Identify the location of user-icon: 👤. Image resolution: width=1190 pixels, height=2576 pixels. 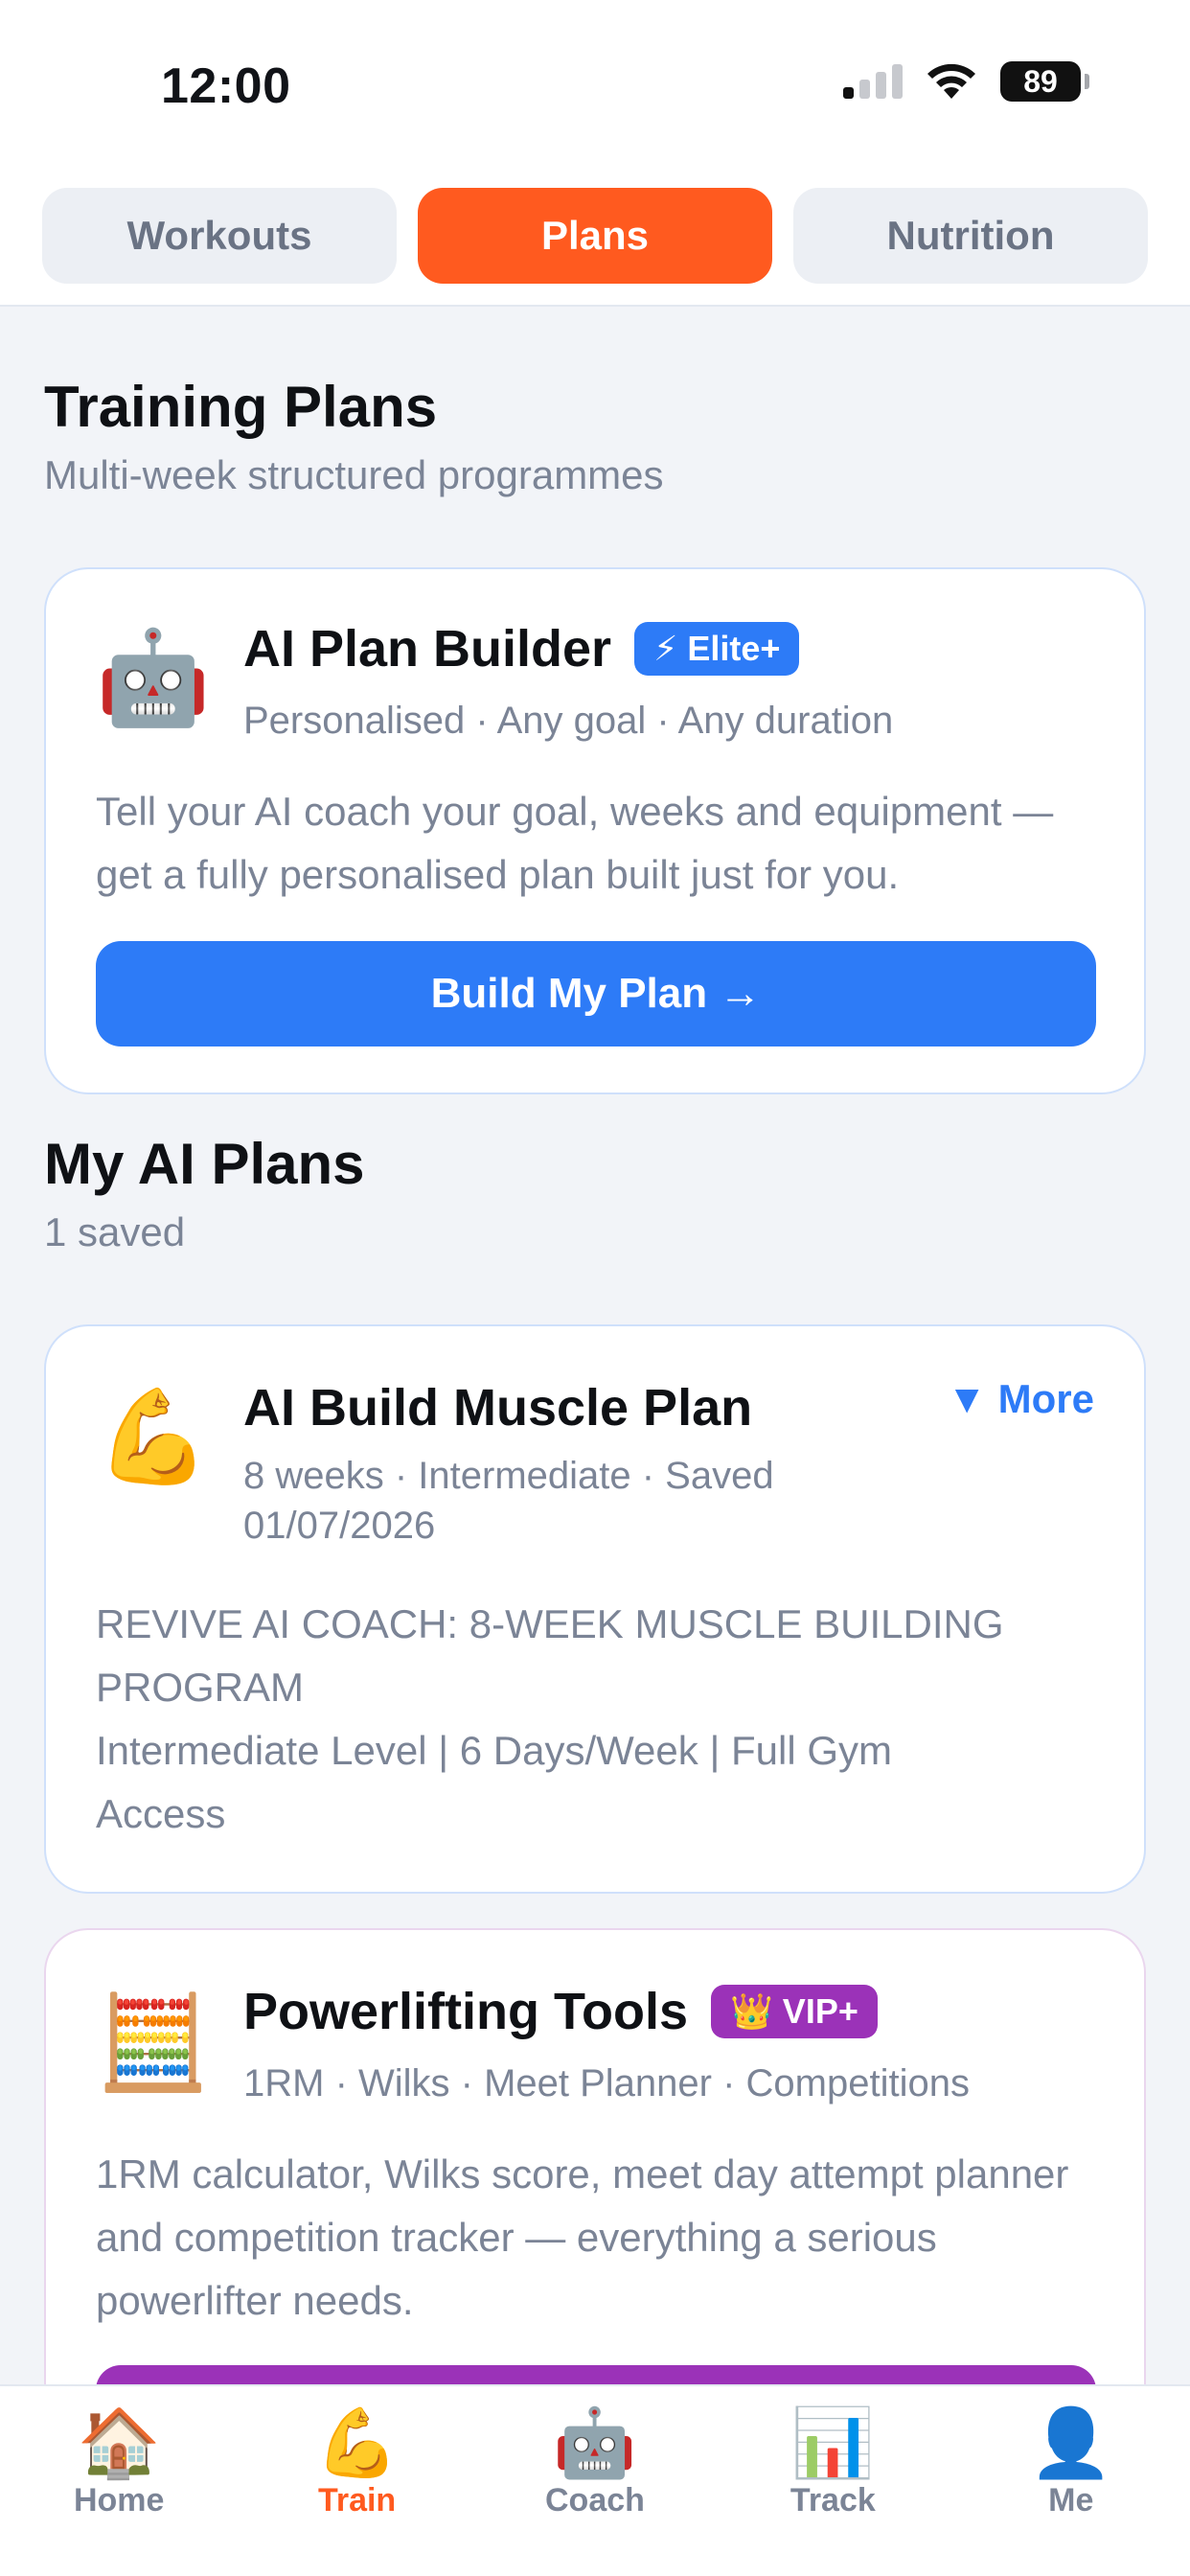
(1071, 2442).